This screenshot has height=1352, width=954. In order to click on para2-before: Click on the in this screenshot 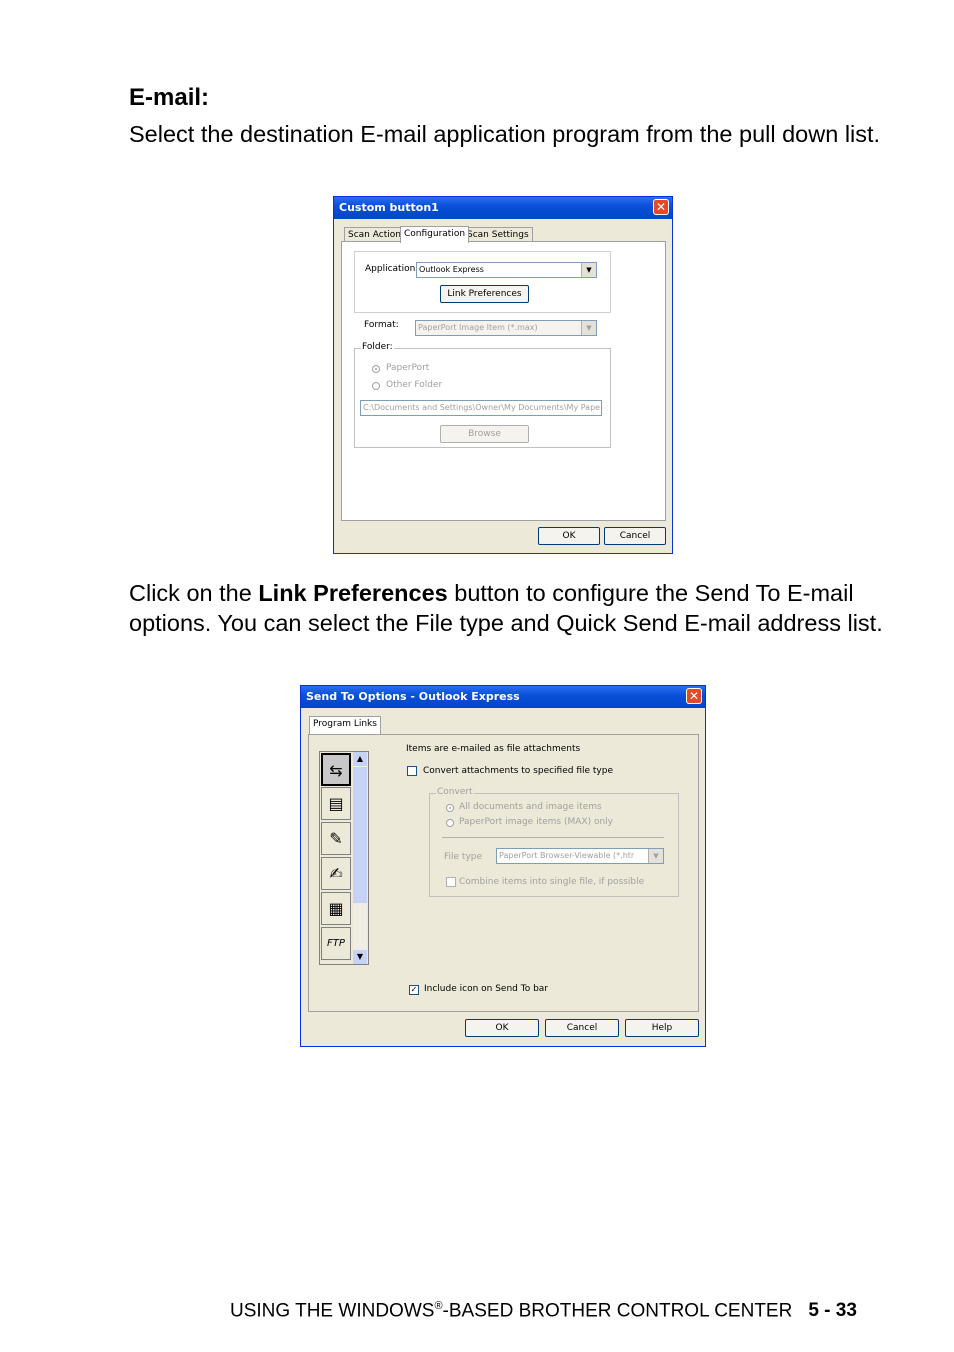, I will do `click(194, 593)`.